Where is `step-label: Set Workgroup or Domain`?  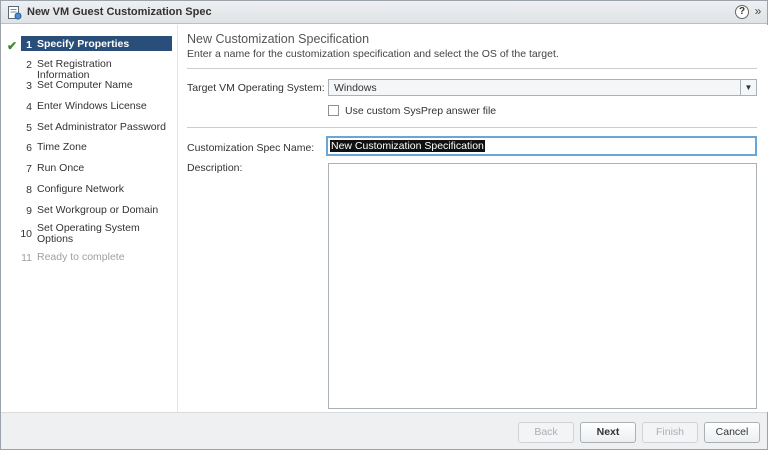 step-label: Set Workgroup or Domain is located at coordinates (98, 210).